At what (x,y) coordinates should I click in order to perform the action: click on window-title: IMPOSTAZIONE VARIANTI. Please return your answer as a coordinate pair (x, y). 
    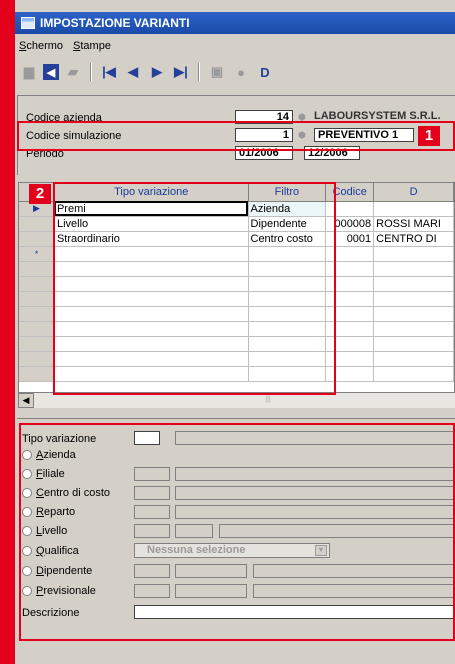
    Looking at the image, I should click on (115, 23).